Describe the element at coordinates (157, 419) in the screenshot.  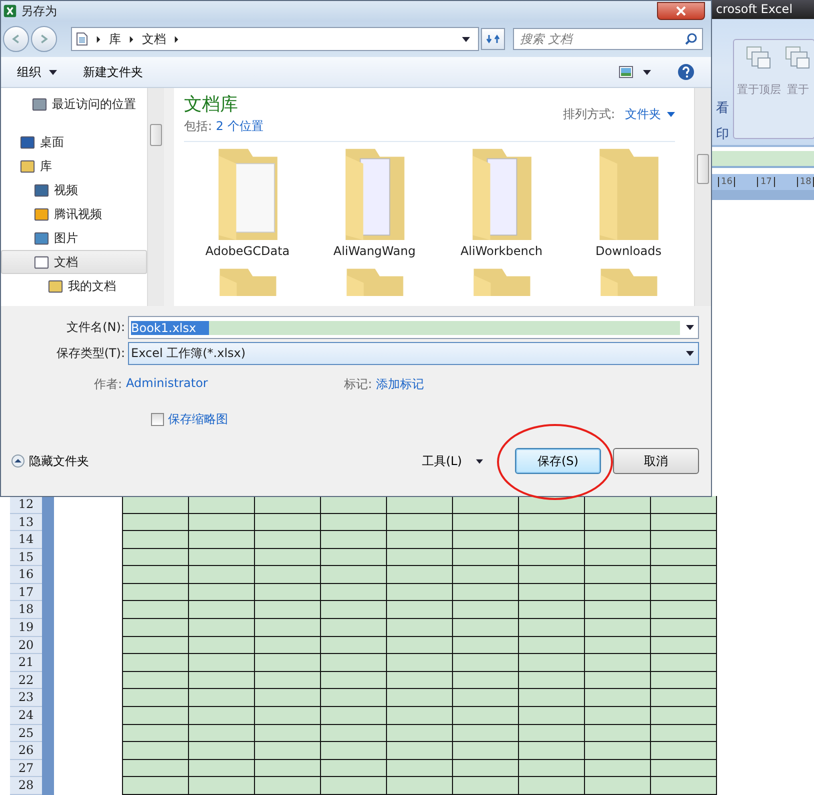
I see `checkbox` at that location.